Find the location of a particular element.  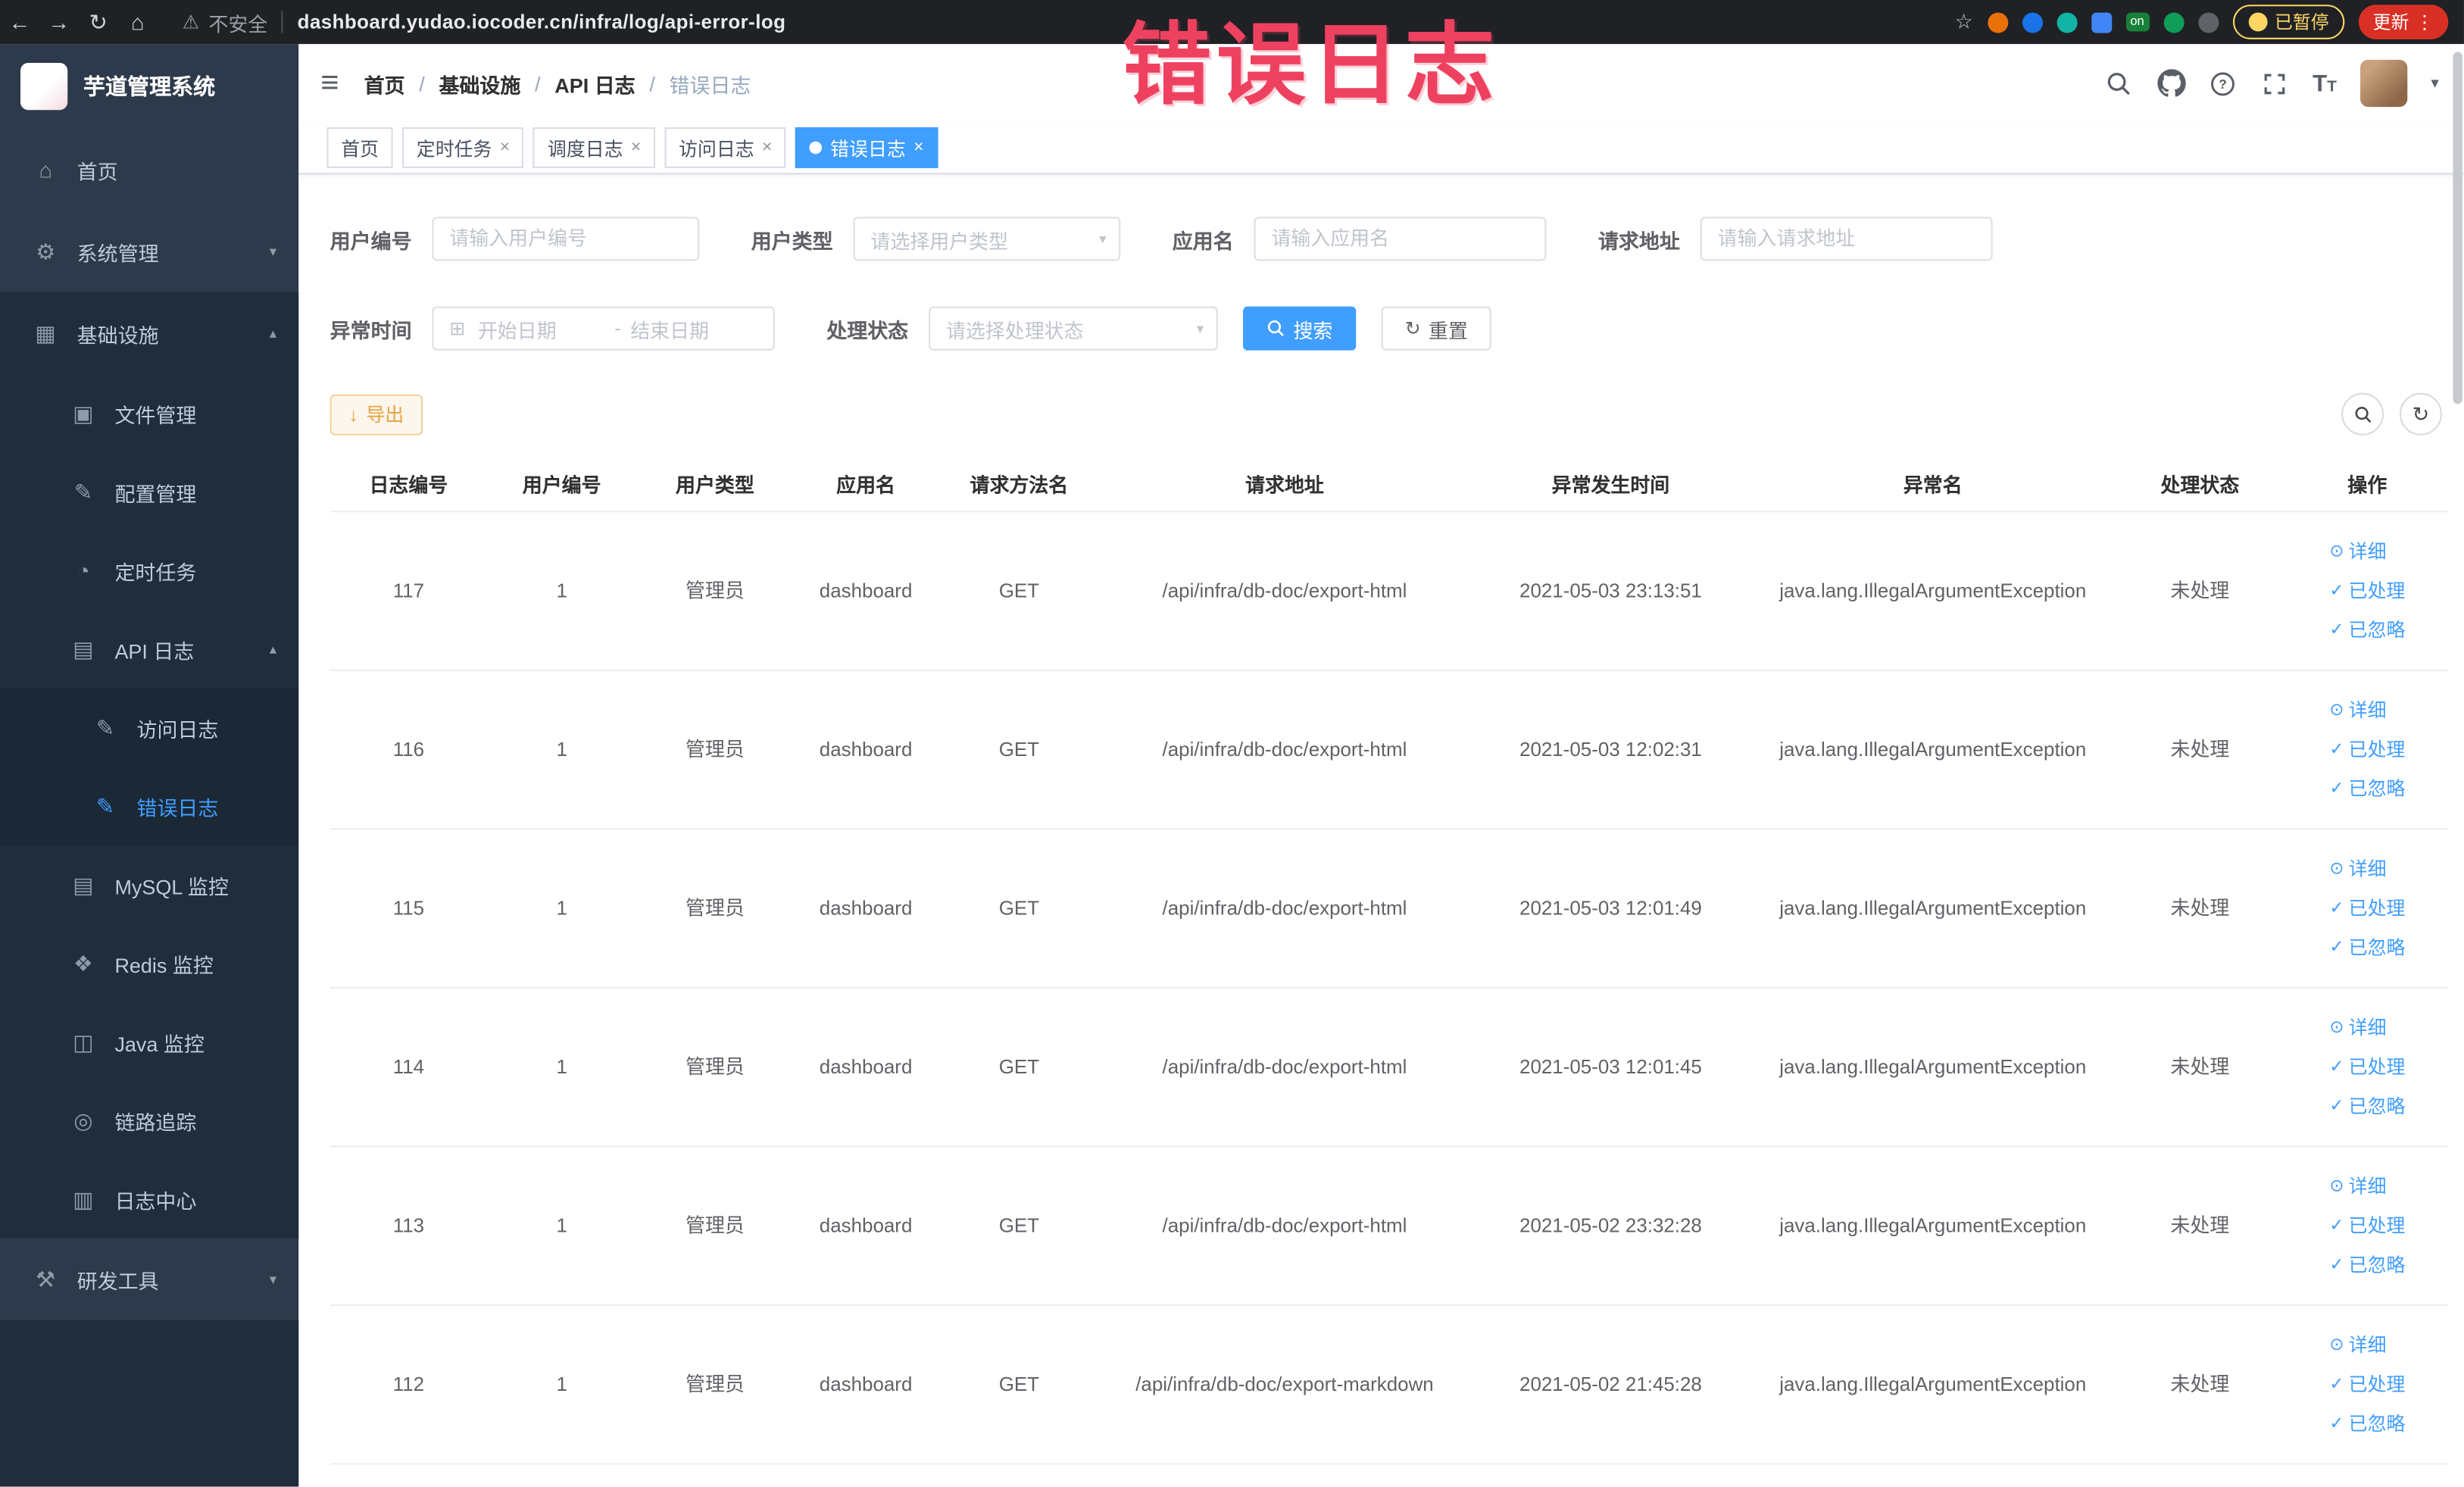

fullscreen-icon is located at coordinates (2275, 83).